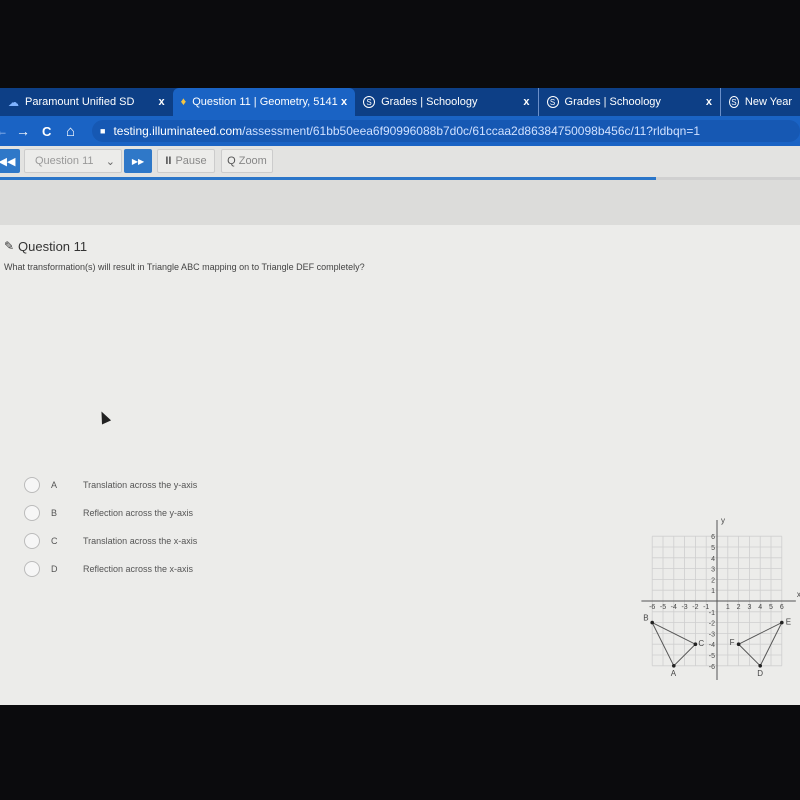  What do you see at coordinates (712, 645) in the screenshot?
I see `y-tick-label: -4` at bounding box center [712, 645].